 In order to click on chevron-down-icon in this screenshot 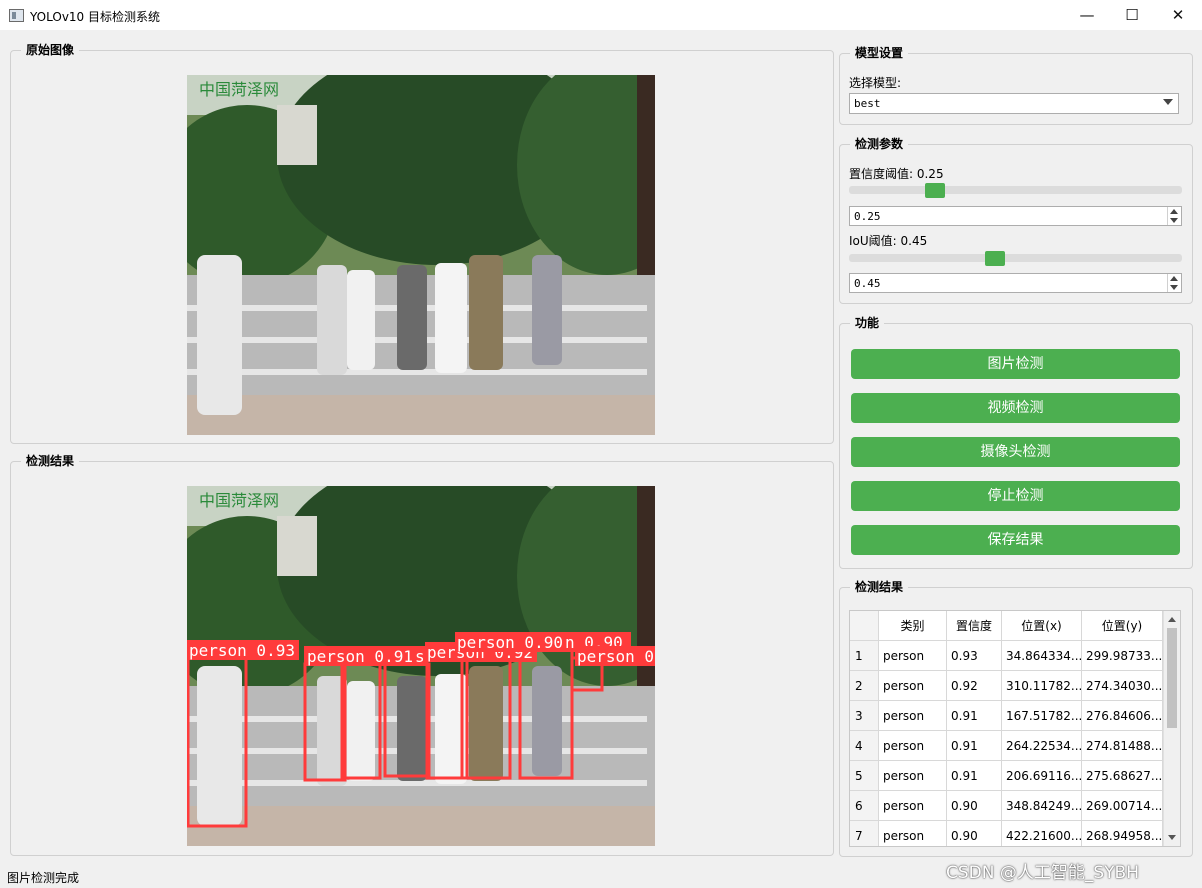, I will do `click(1168, 102)`.